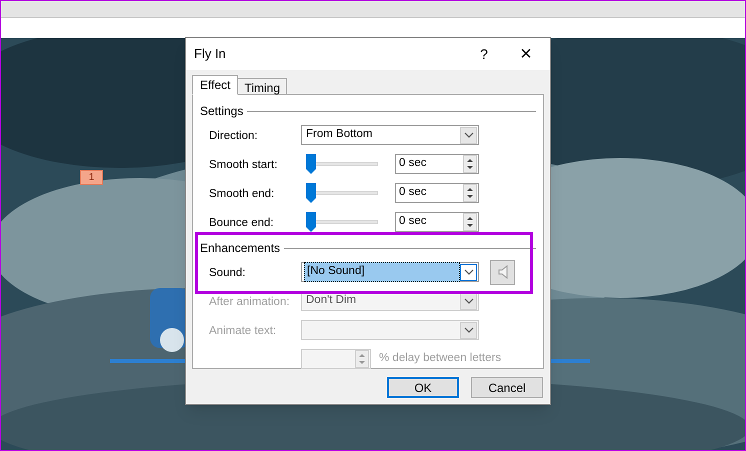 The height and width of the screenshot is (451, 746). I want to click on speaker-icon, so click(503, 272).